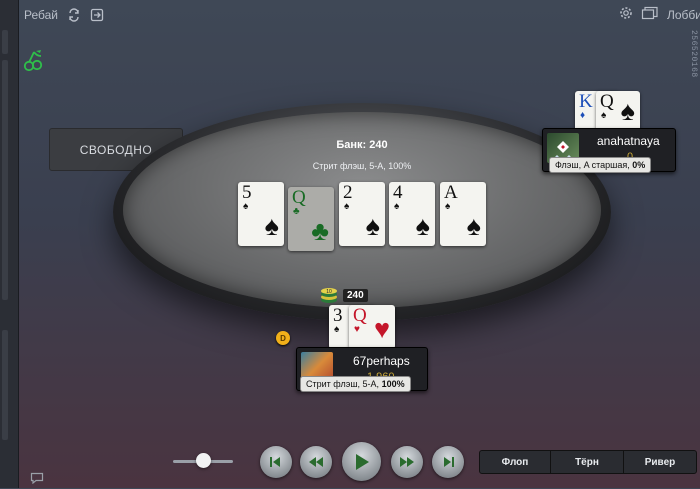 Image resolution: width=700 pixels, height=489 pixels. What do you see at coordinates (357, 329) in the screenshot?
I see `card-suit-small: ♥` at bounding box center [357, 329].